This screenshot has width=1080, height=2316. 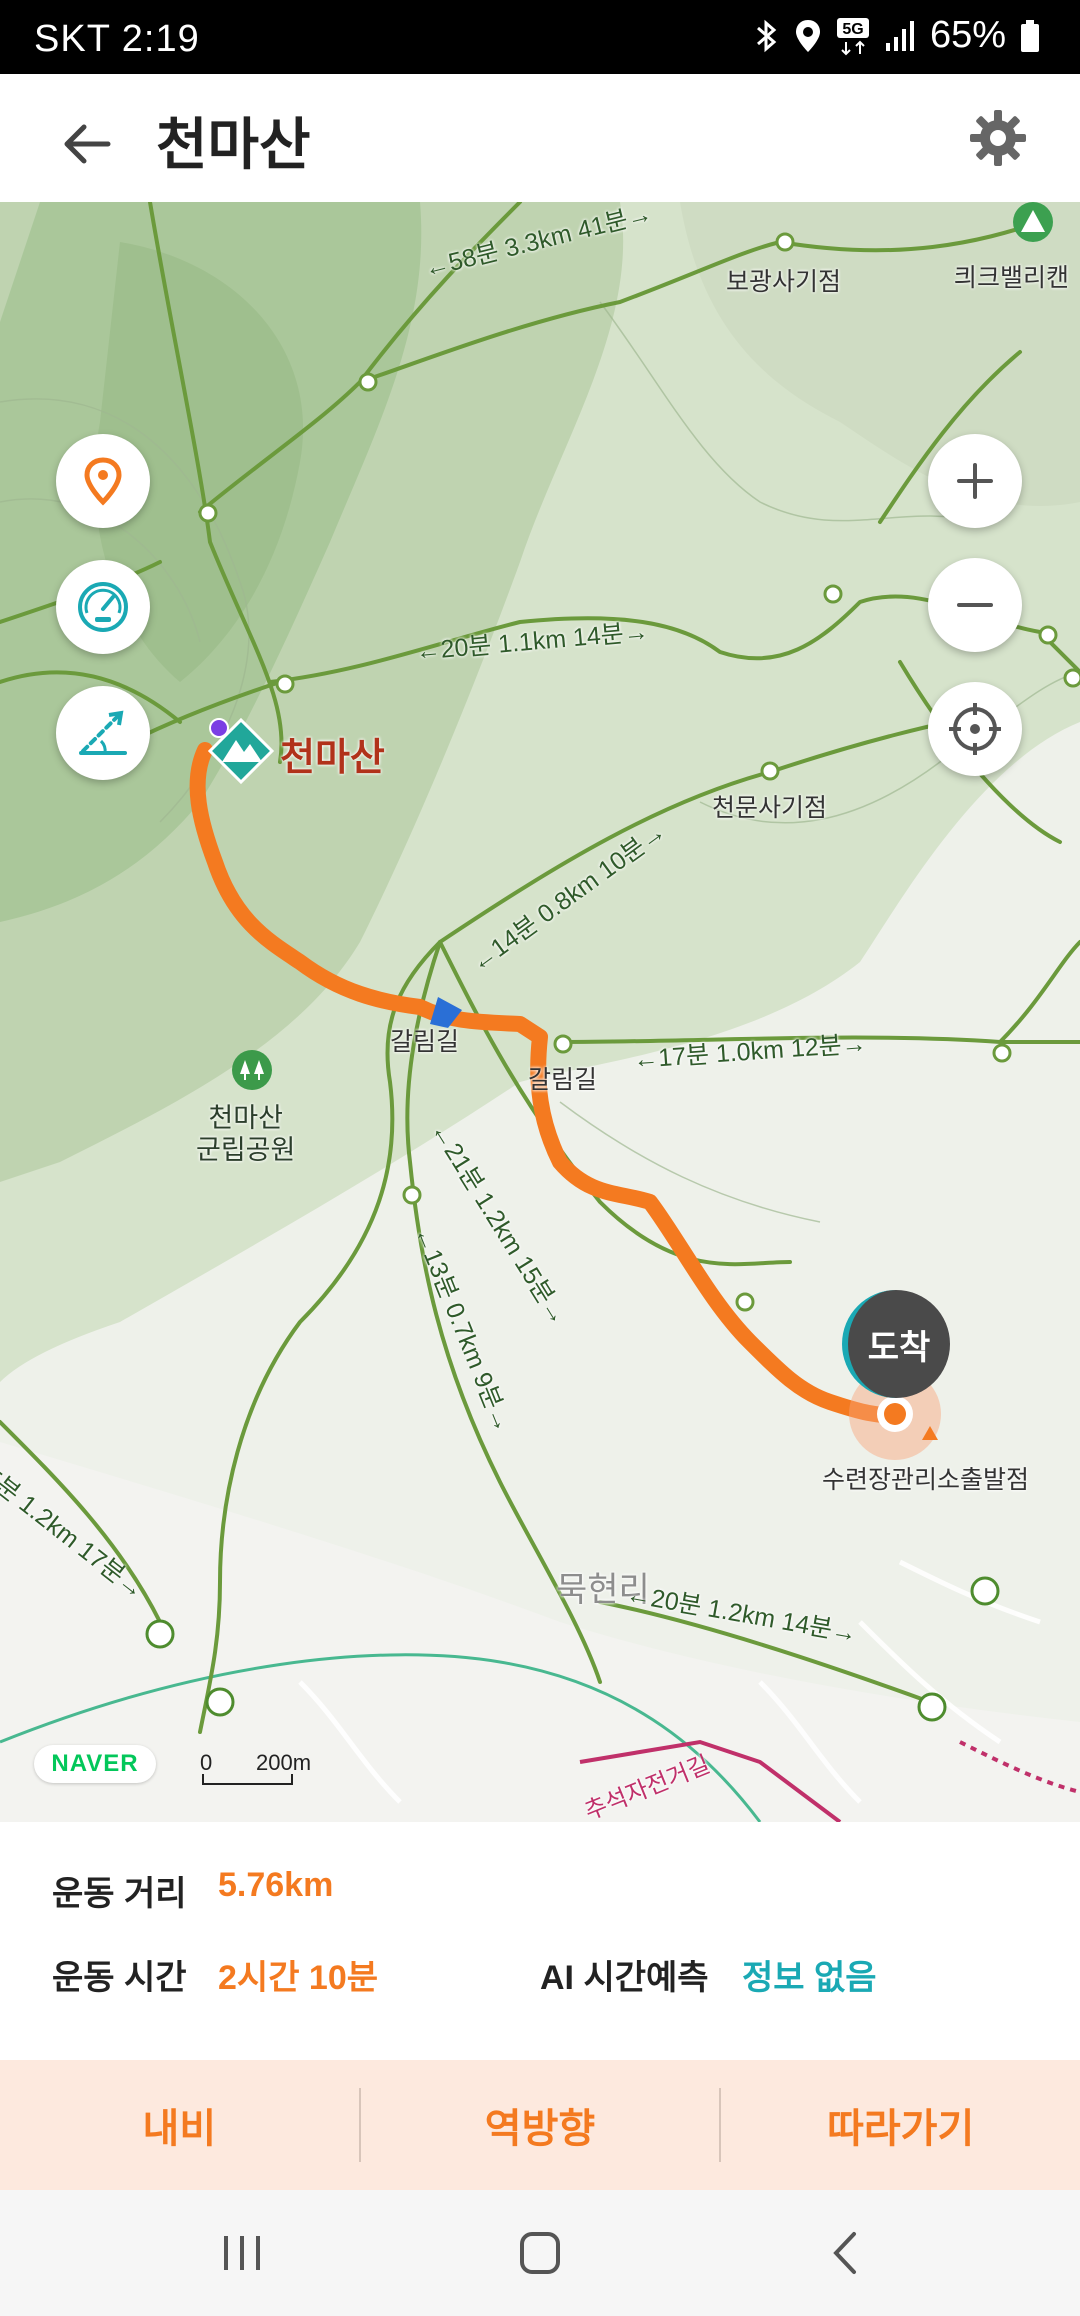 I want to click on scale-distance: 200m, so click(x=284, y=1762).